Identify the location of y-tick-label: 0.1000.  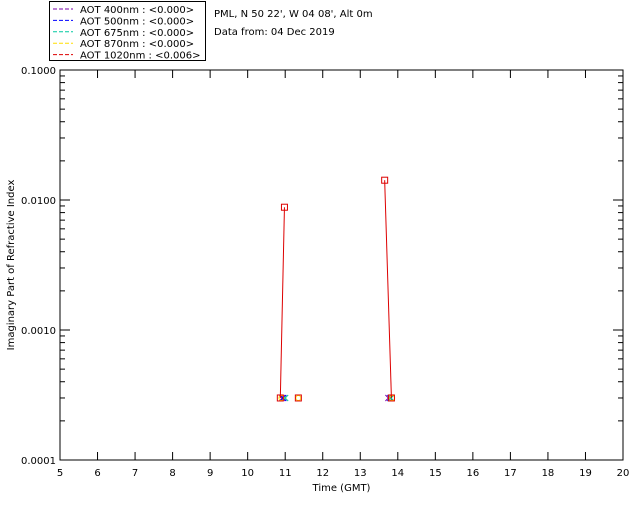
(38, 71).